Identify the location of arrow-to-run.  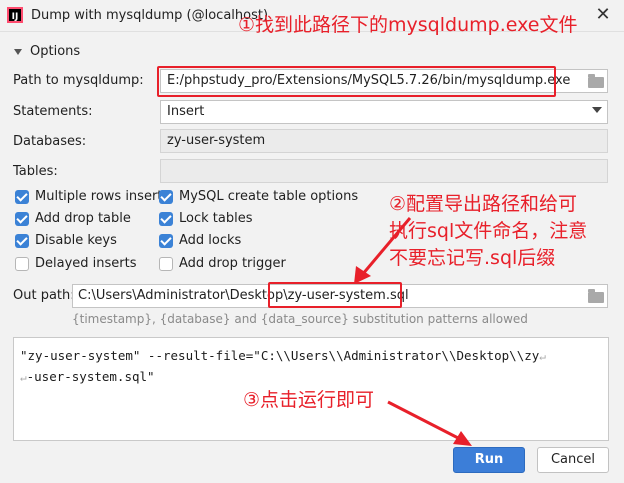
(429, 423).